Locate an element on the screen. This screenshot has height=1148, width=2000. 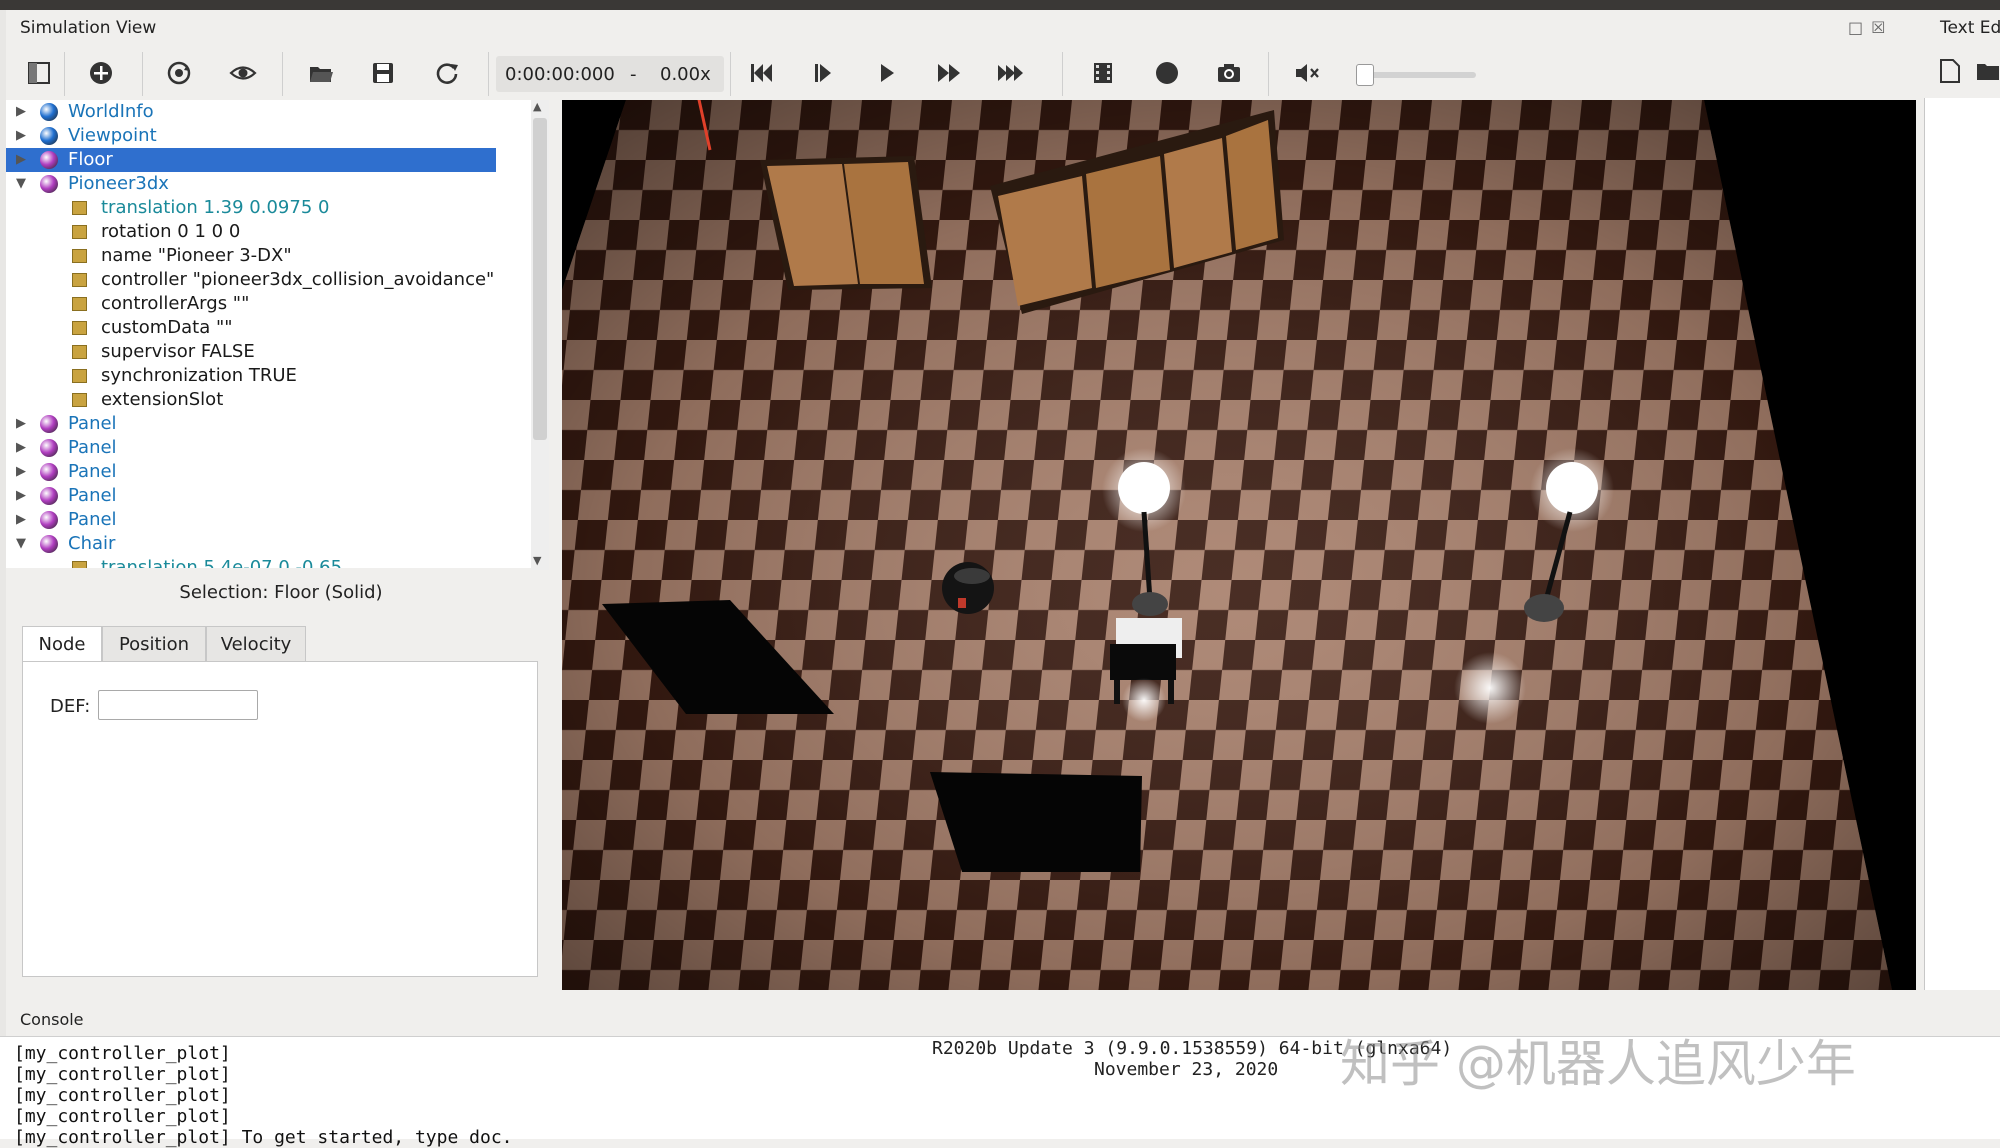
pioneer-robot is located at coordinates (968, 588).